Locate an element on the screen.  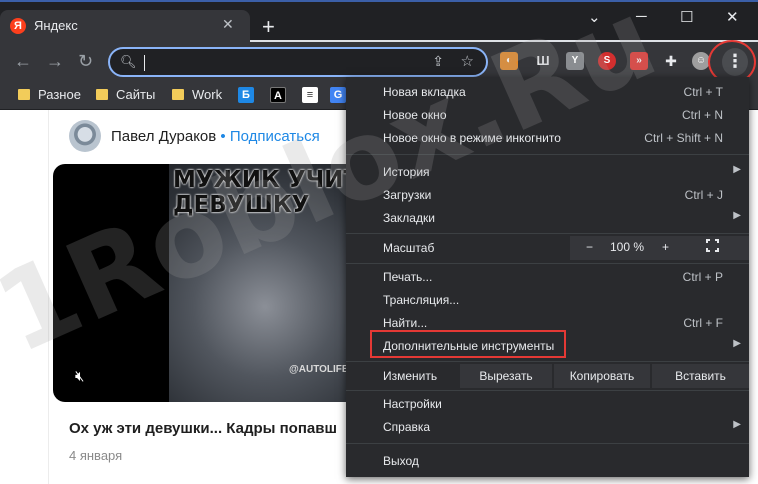
menu-item-label: Справка is located at coordinates (407, 427).